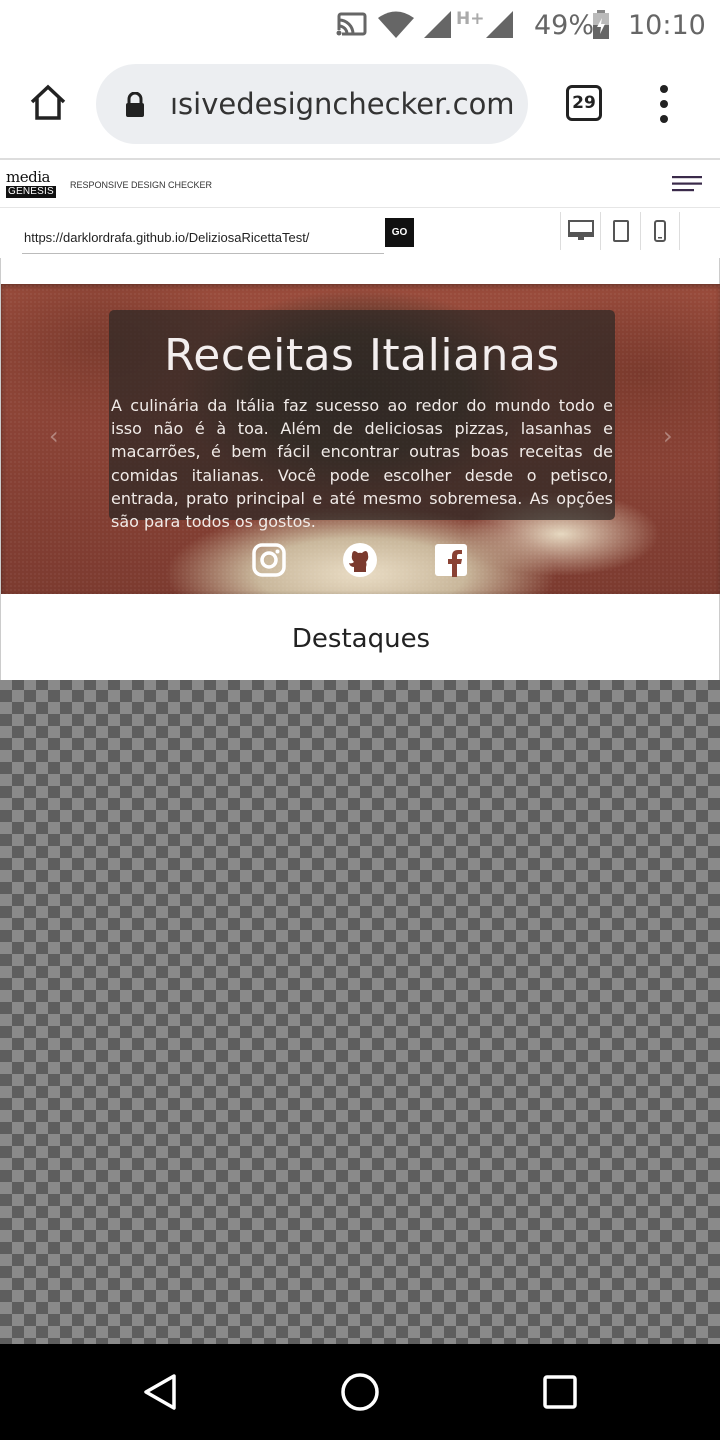  I want to click on tablet-icon, so click(620, 231).